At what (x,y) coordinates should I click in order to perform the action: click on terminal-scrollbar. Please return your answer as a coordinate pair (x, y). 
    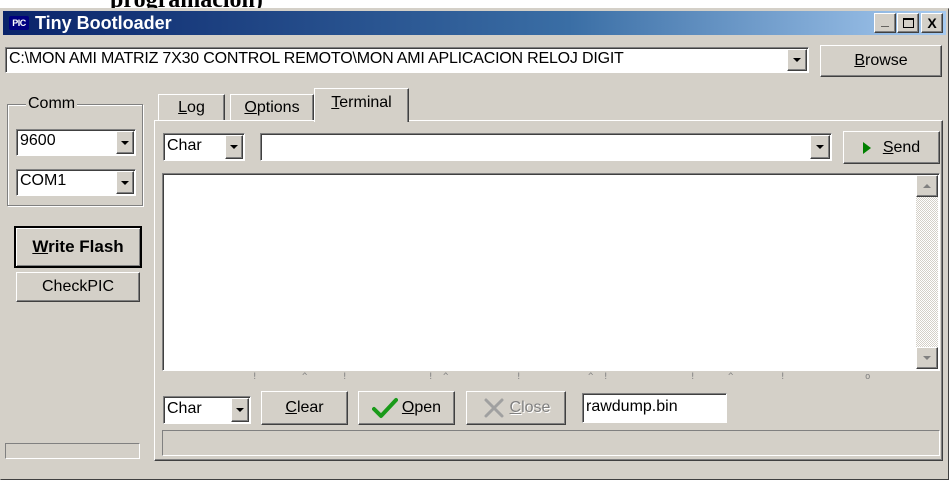
    Looking at the image, I should click on (927, 272).